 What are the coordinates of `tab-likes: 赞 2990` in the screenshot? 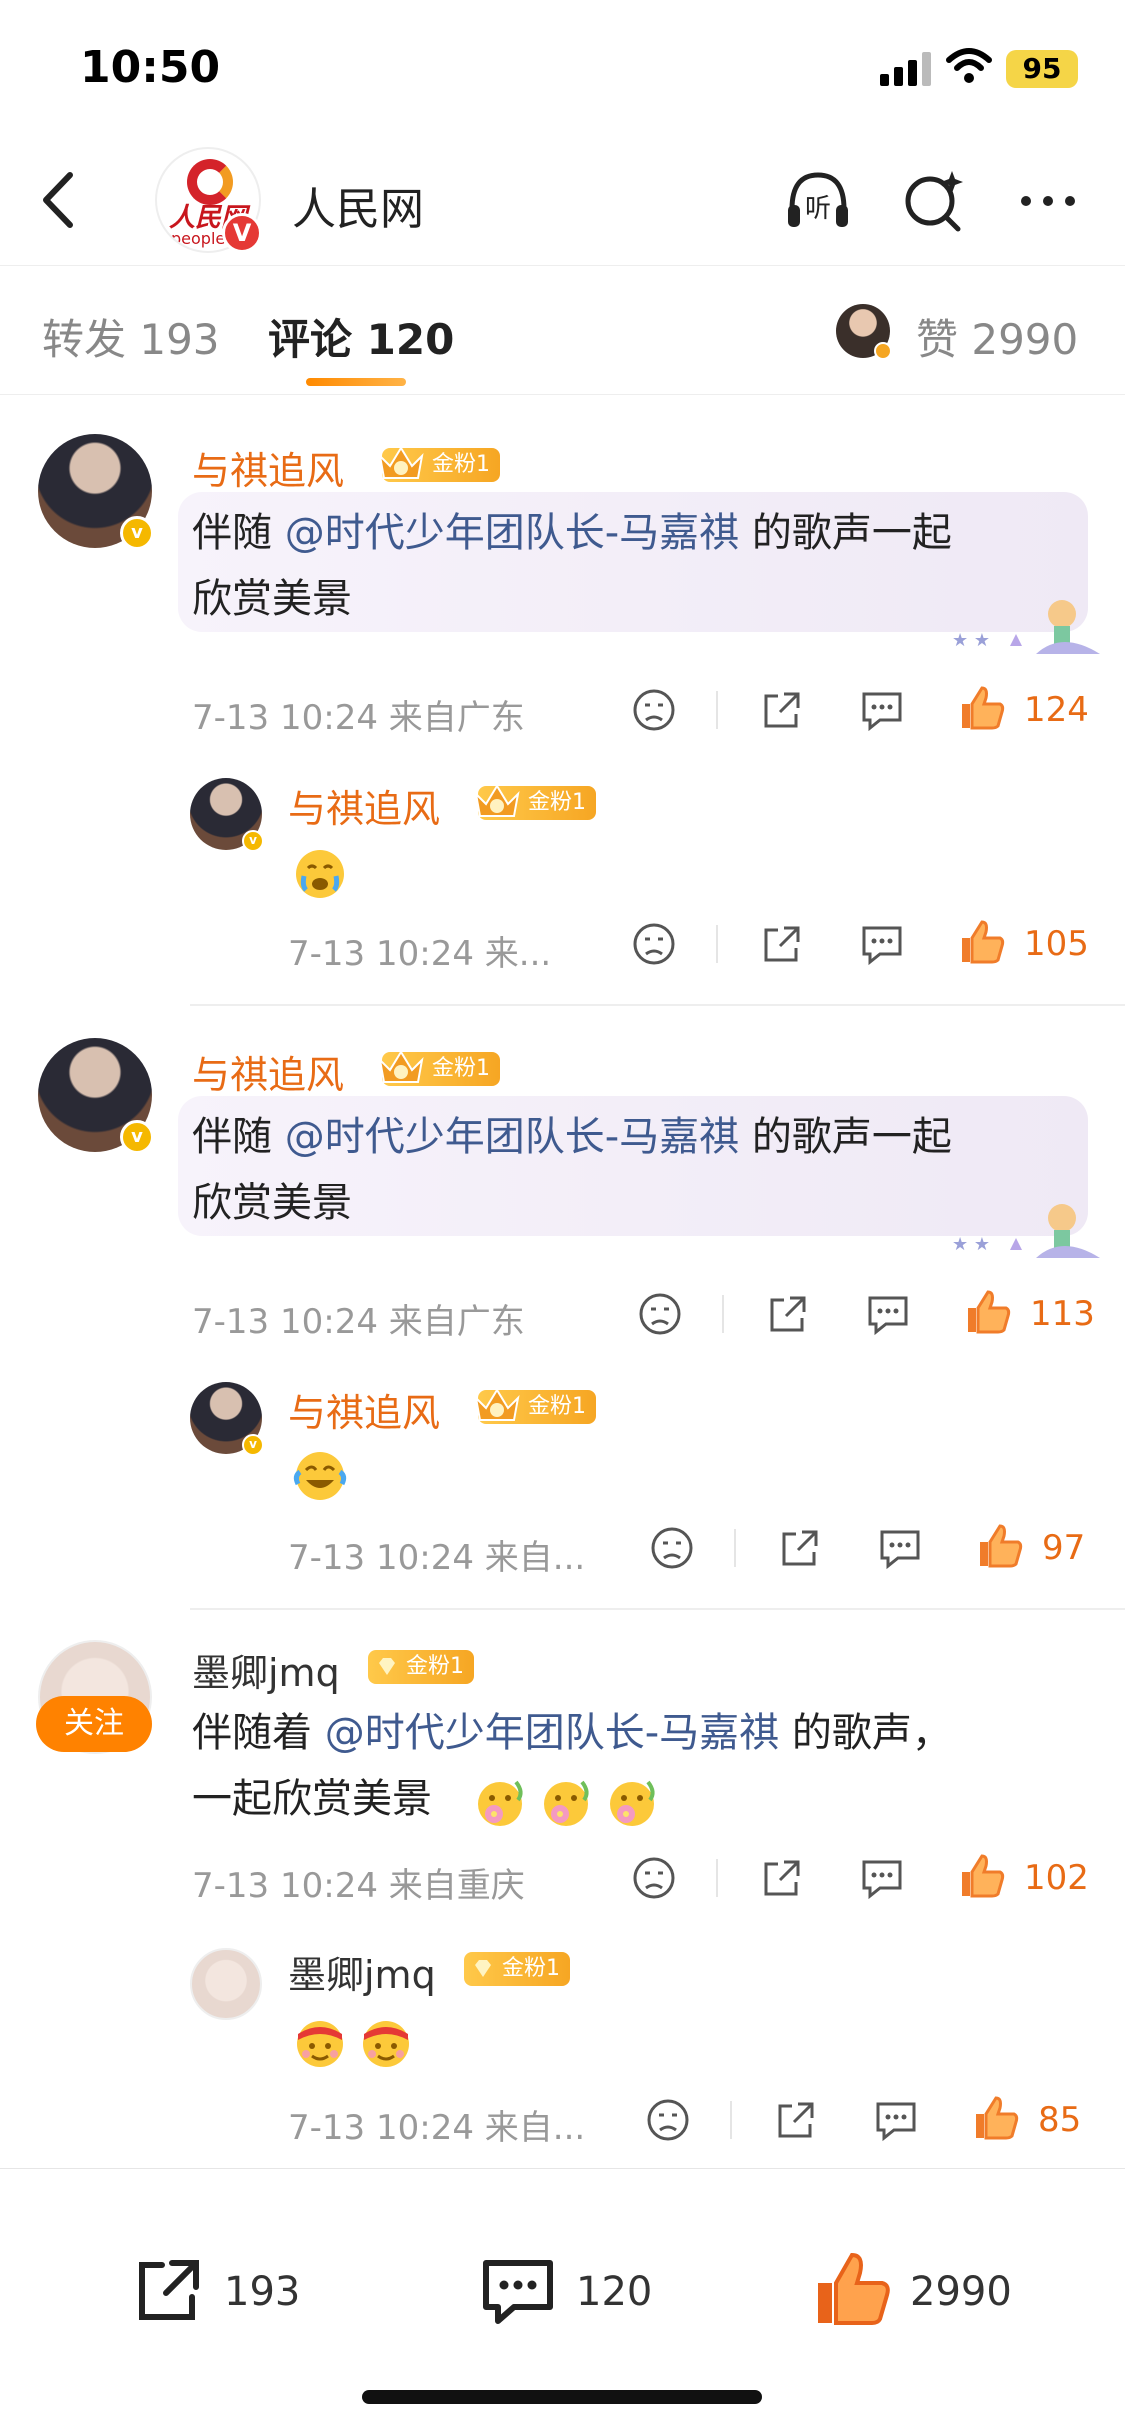 It's located at (997, 336).